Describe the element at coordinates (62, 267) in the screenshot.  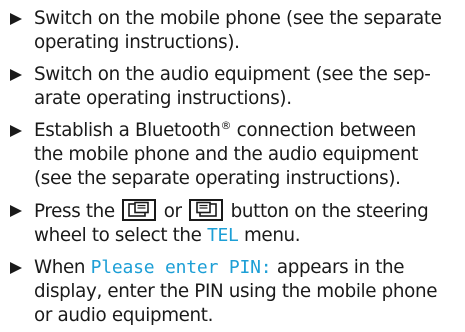
I see `step-text: When` at that location.